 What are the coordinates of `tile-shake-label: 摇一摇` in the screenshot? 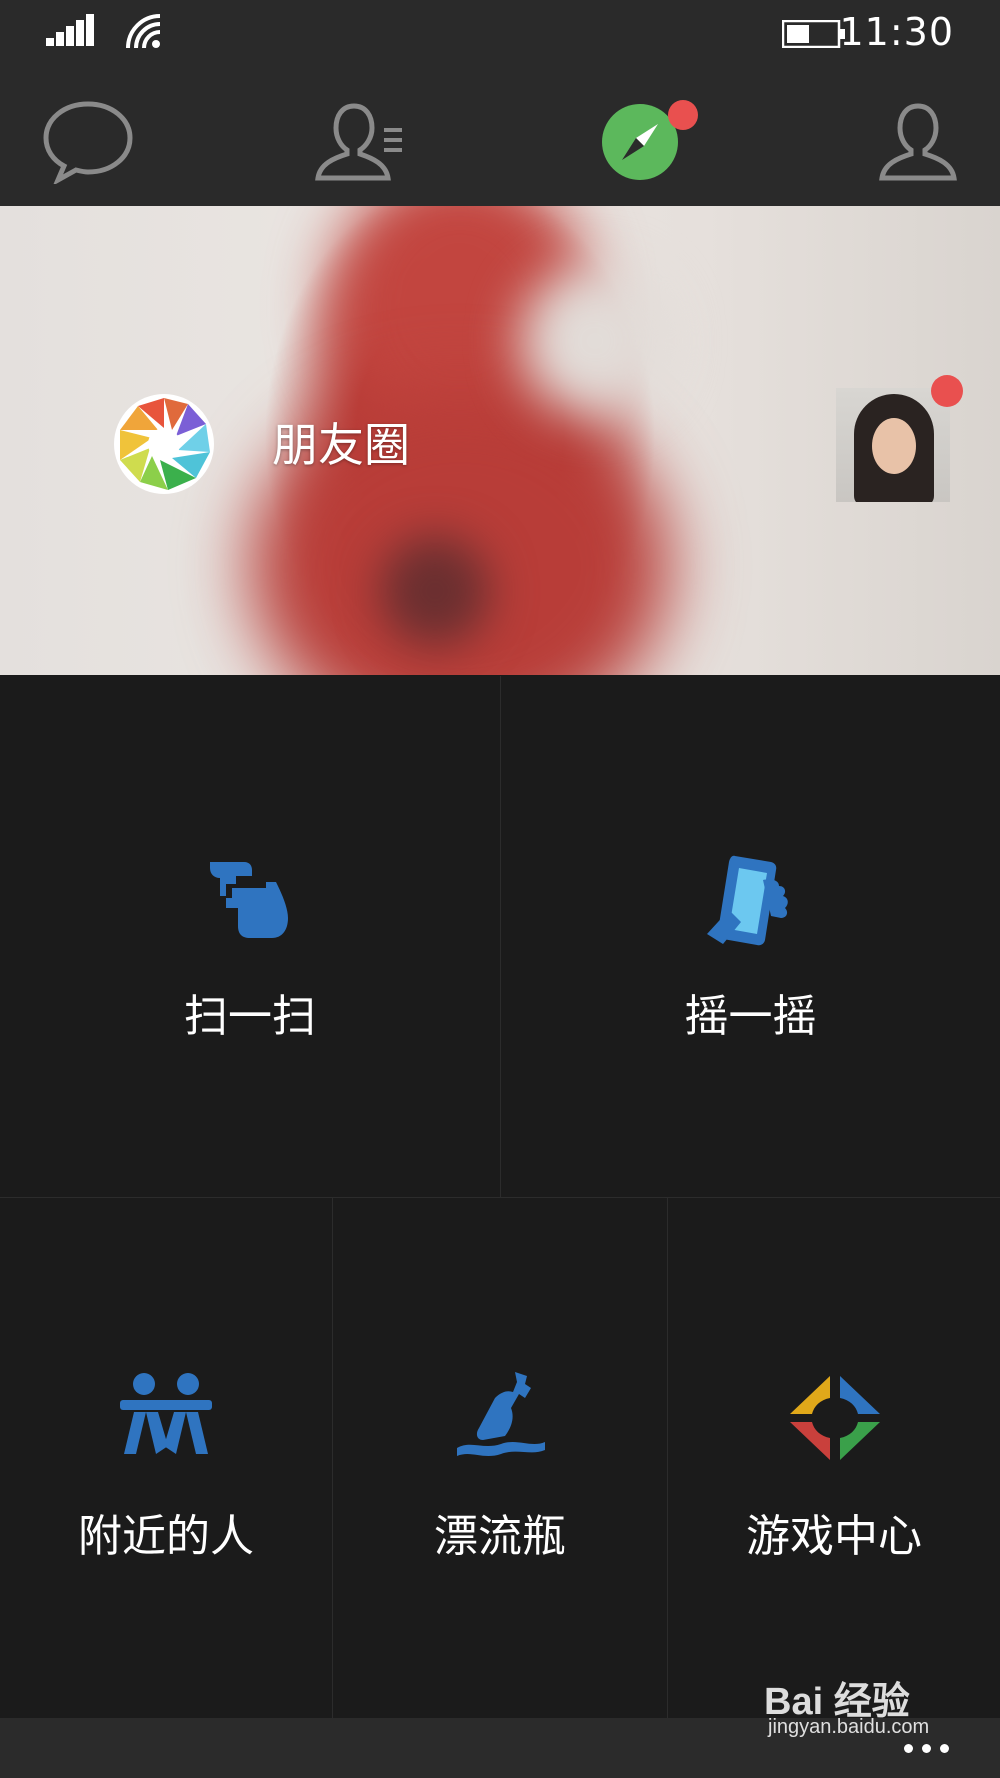 It's located at (750, 1016).